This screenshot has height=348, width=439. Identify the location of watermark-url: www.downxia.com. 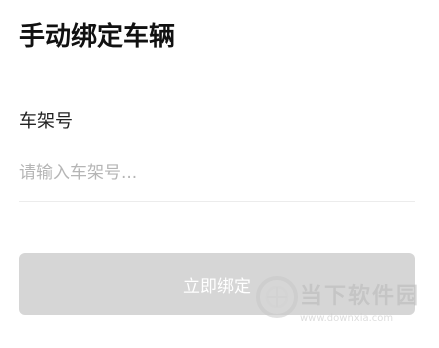
(347, 318).